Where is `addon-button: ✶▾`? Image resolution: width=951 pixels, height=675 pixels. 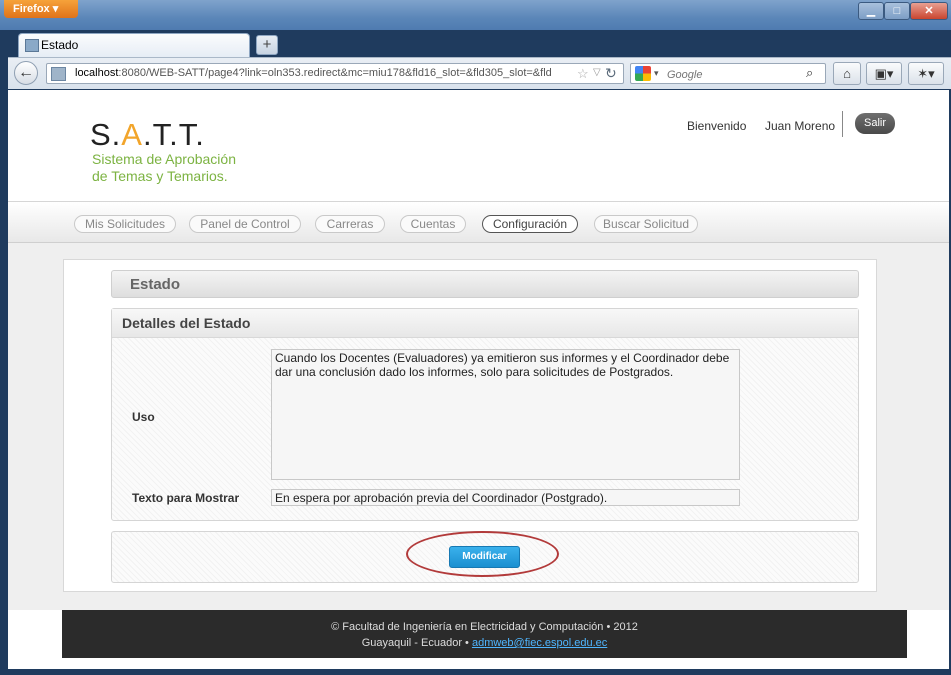
addon-button: ✶▾ is located at coordinates (926, 73).